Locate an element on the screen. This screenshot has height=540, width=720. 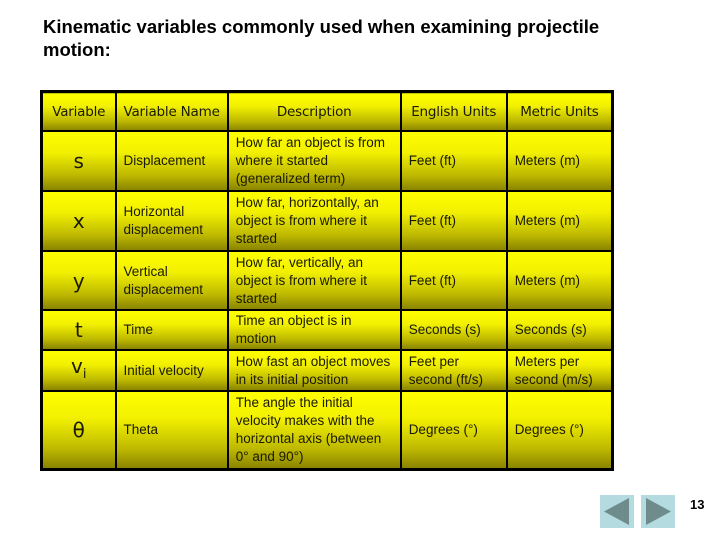
symbol-text: y is located at coordinates (78, 280).